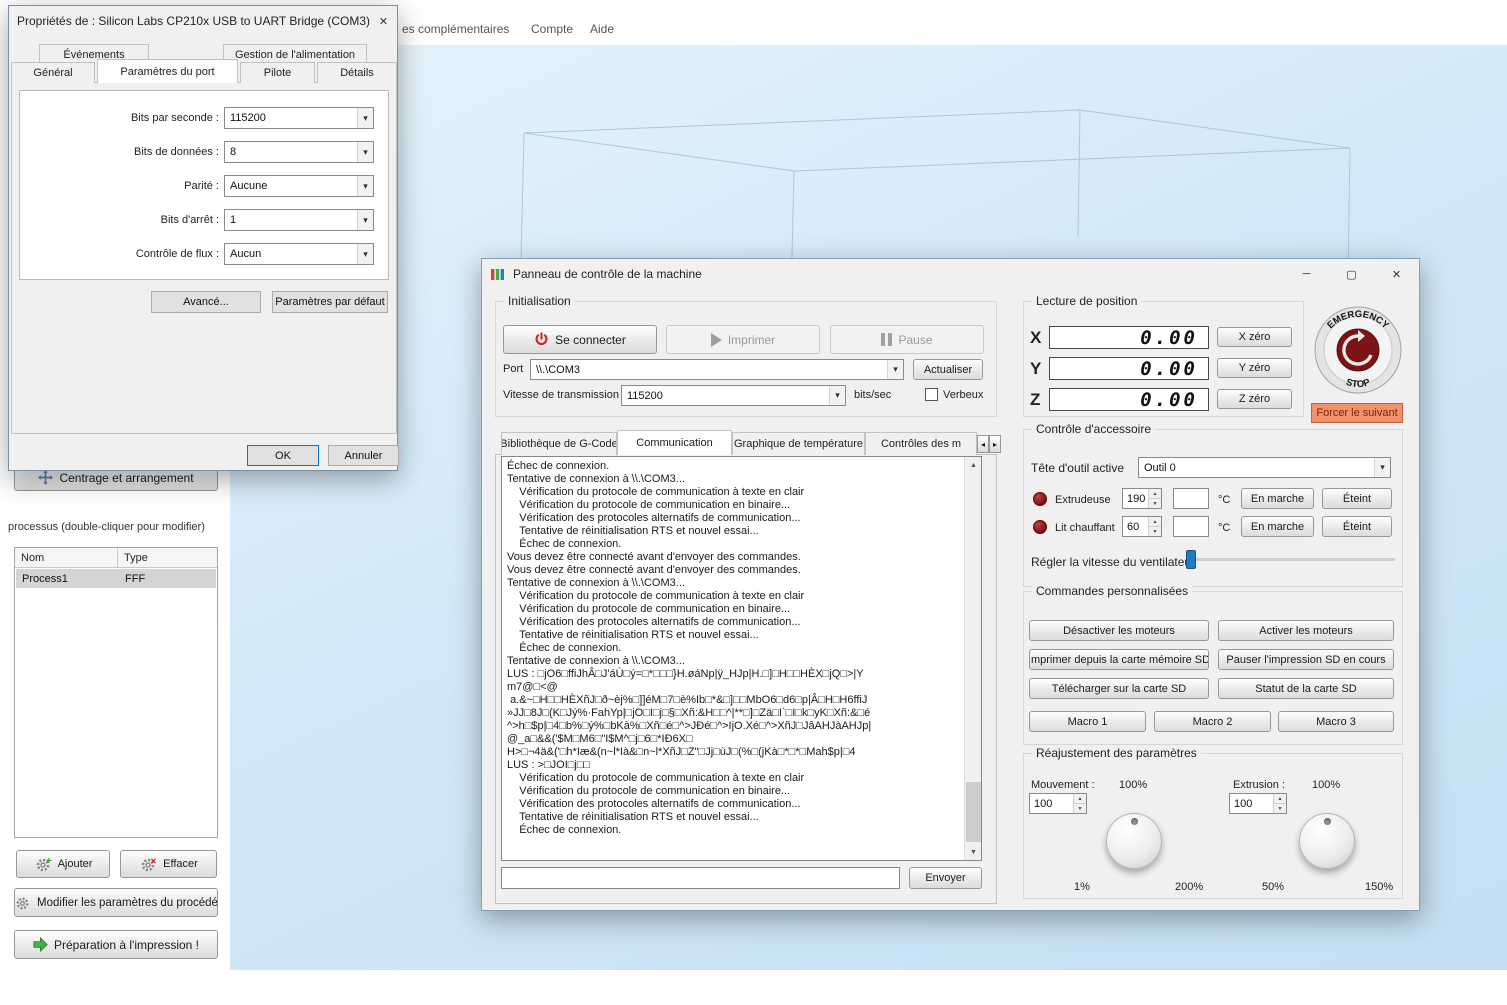 The width and height of the screenshot is (1507, 1005). Describe the element at coordinates (116, 944) in the screenshot. I see `prepare-print-button: Préparation à l'impression !` at that location.